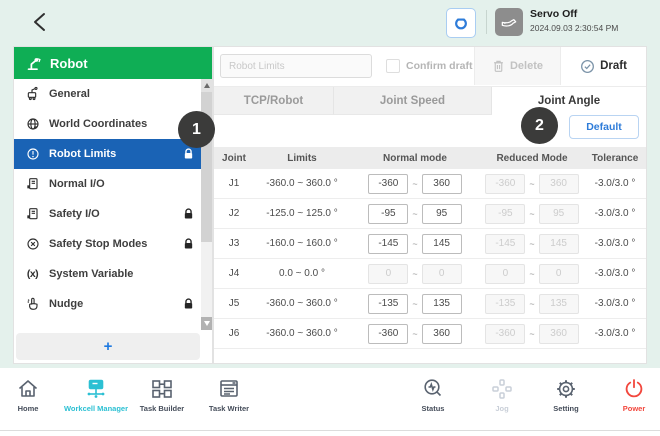  What do you see at coordinates (613, 66) in the screenshot?
I see `draft-label: Draft` at bounding box center [613, 66].